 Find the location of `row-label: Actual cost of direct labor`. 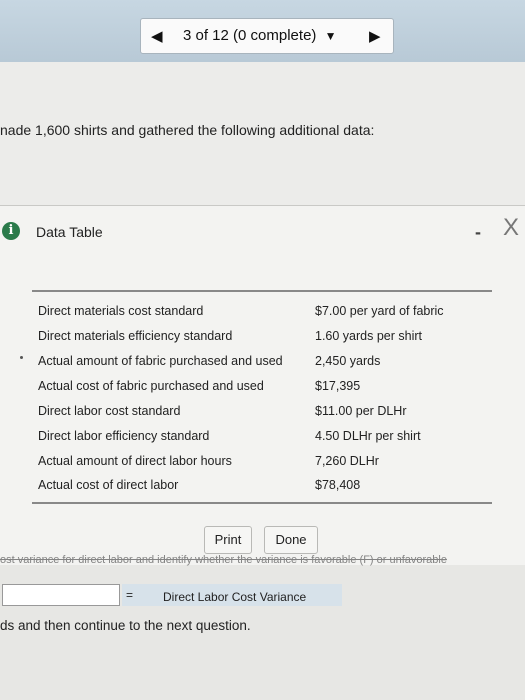

row-label: Actual cost of direct labor is located at coordinates (108, 485).